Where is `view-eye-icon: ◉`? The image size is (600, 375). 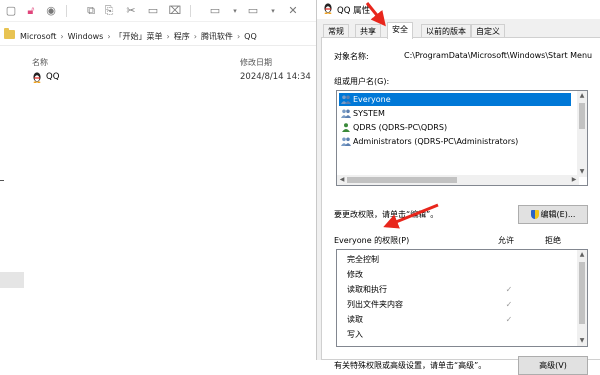 view-eye-icon: ◉ is located at coordinates (51, 11).